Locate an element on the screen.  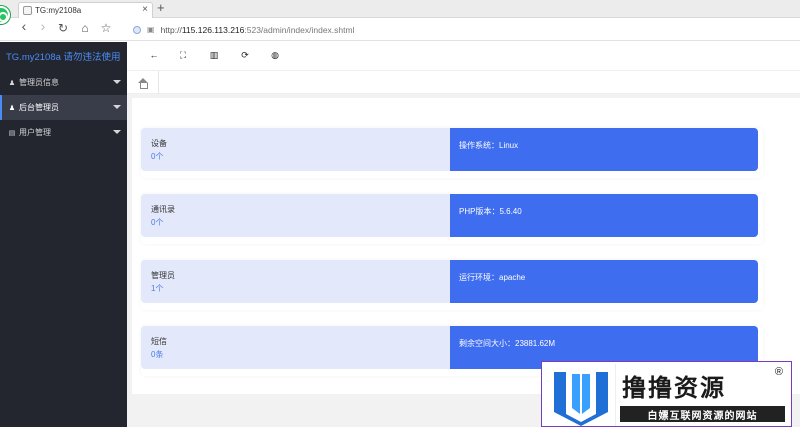
forward-button: › is located at coordinates (43, 26).